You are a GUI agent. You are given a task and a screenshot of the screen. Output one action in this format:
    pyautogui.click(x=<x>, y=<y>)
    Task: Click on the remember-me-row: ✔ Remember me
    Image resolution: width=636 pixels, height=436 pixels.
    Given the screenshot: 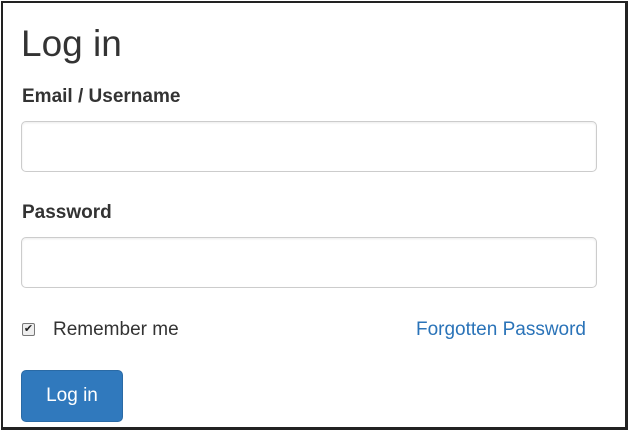 What is the action you would take?
    pyautogui.click(x=100, y=329)
    